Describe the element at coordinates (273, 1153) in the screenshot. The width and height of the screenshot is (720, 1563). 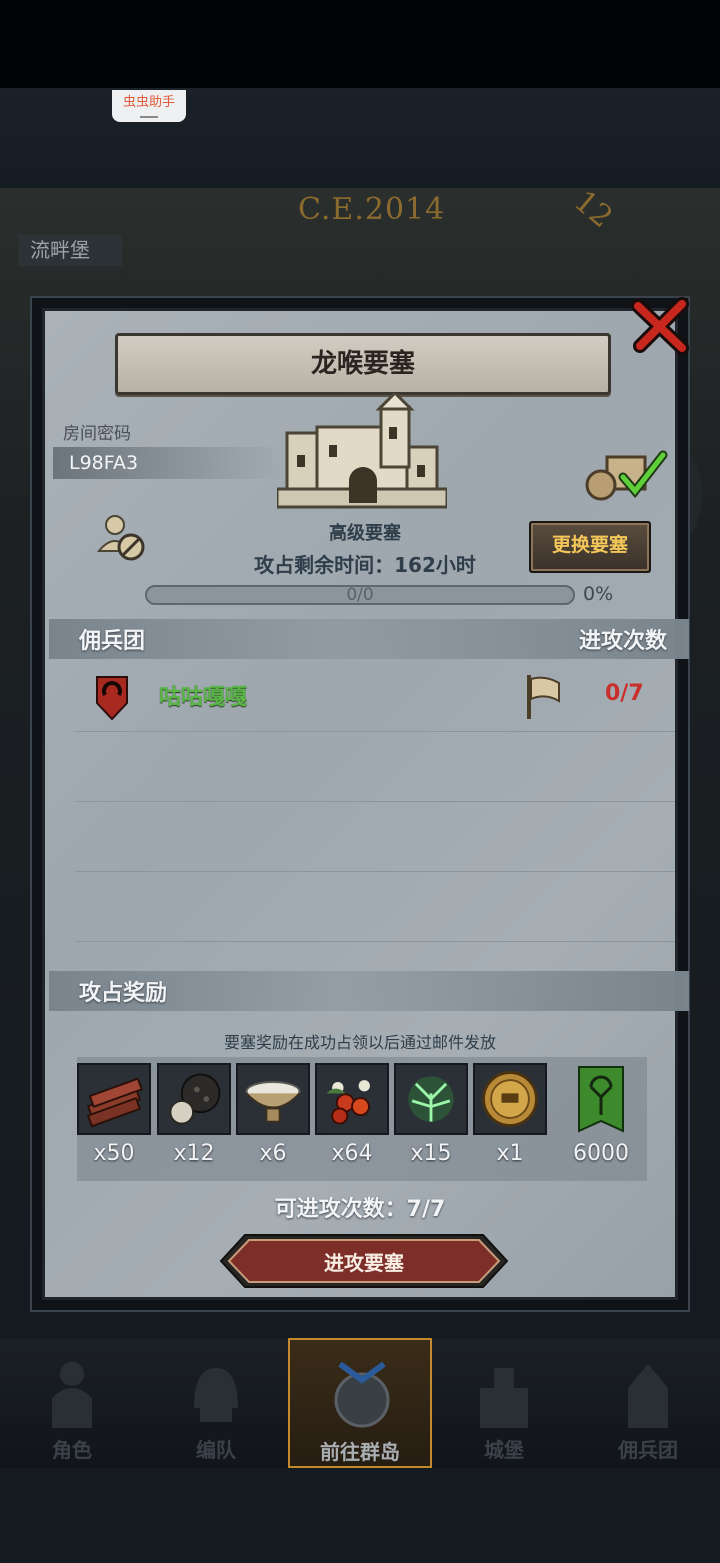
I see `reward-count: x6` at that location.